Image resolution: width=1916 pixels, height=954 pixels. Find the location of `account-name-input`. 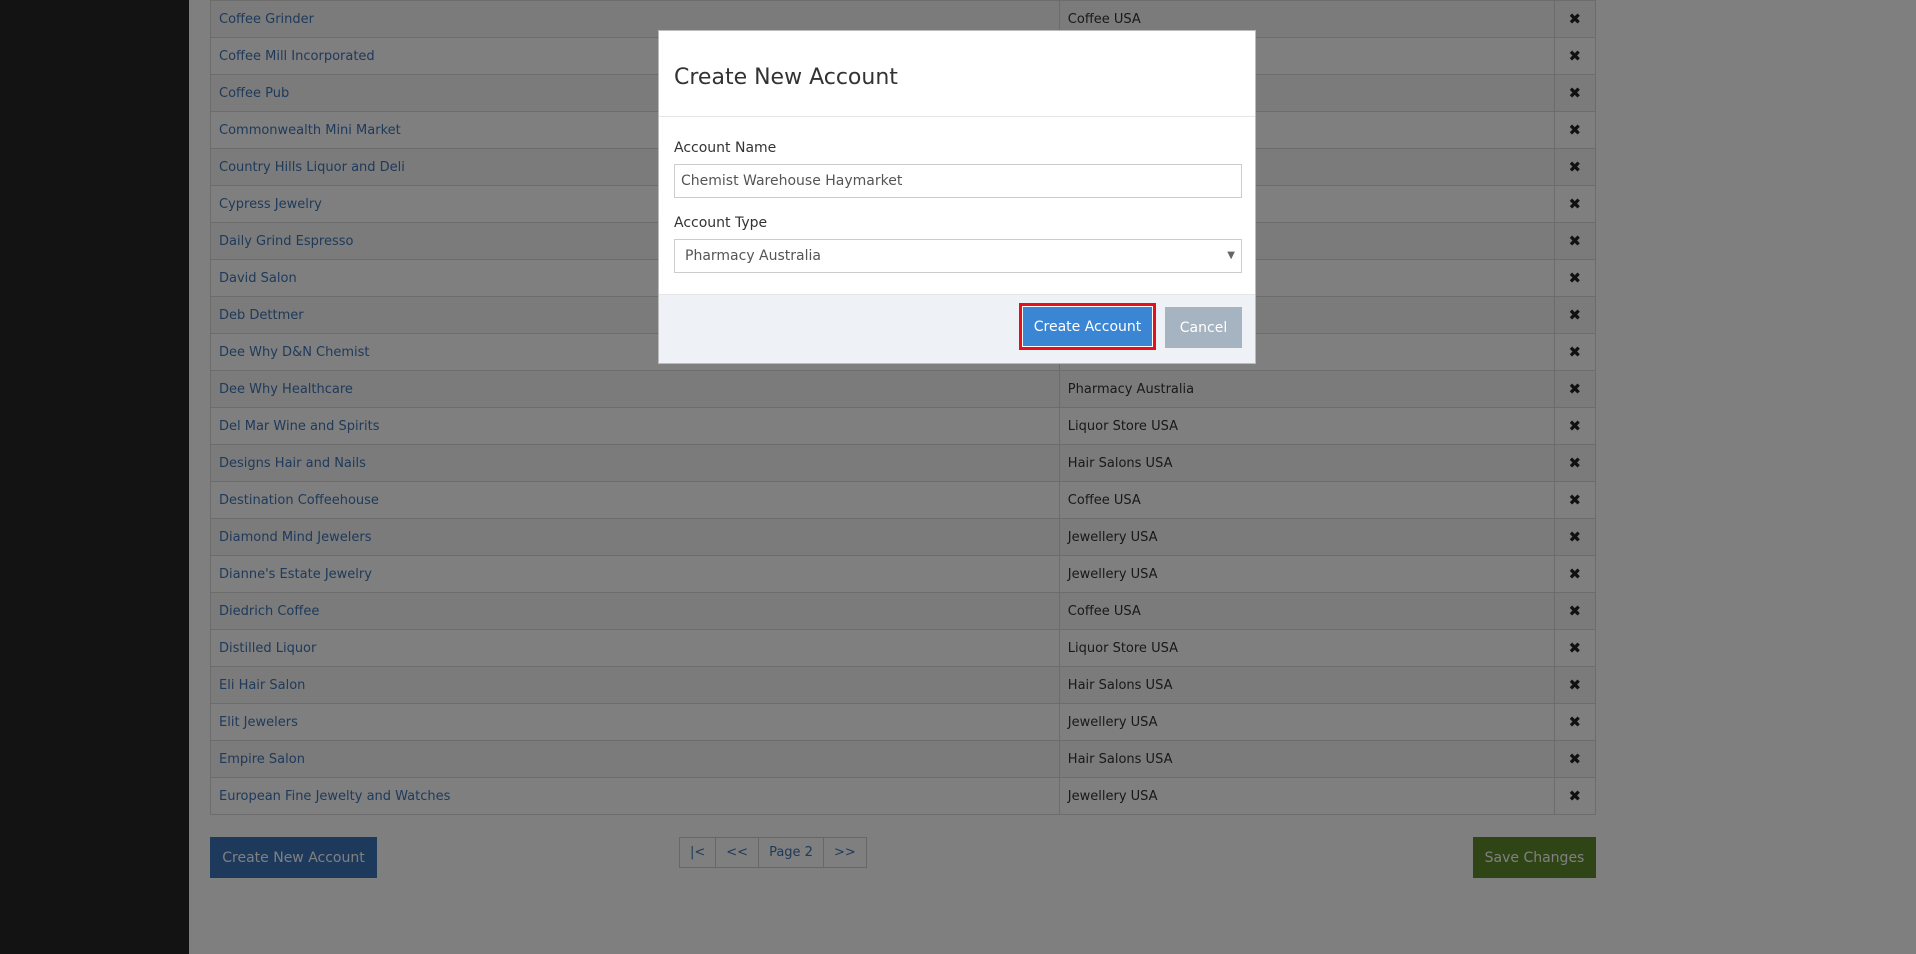

account-name-input is located at coordinates (958, 181).